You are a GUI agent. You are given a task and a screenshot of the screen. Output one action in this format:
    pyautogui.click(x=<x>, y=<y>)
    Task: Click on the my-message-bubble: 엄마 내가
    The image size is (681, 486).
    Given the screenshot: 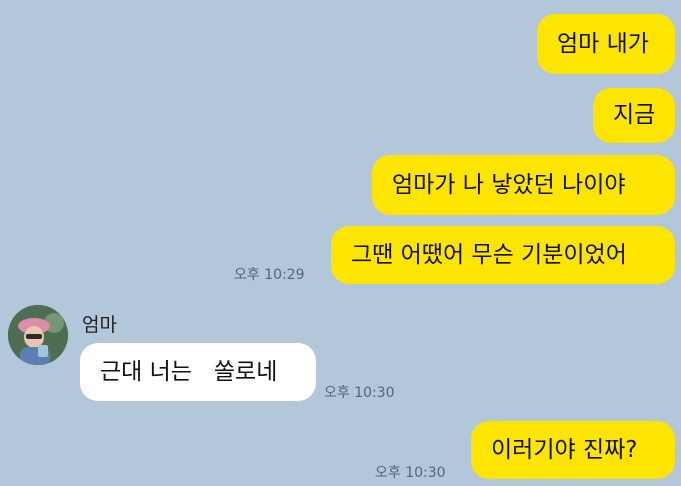 What is the action you would take?
    pyautogui.click(x=606, y=44)
    